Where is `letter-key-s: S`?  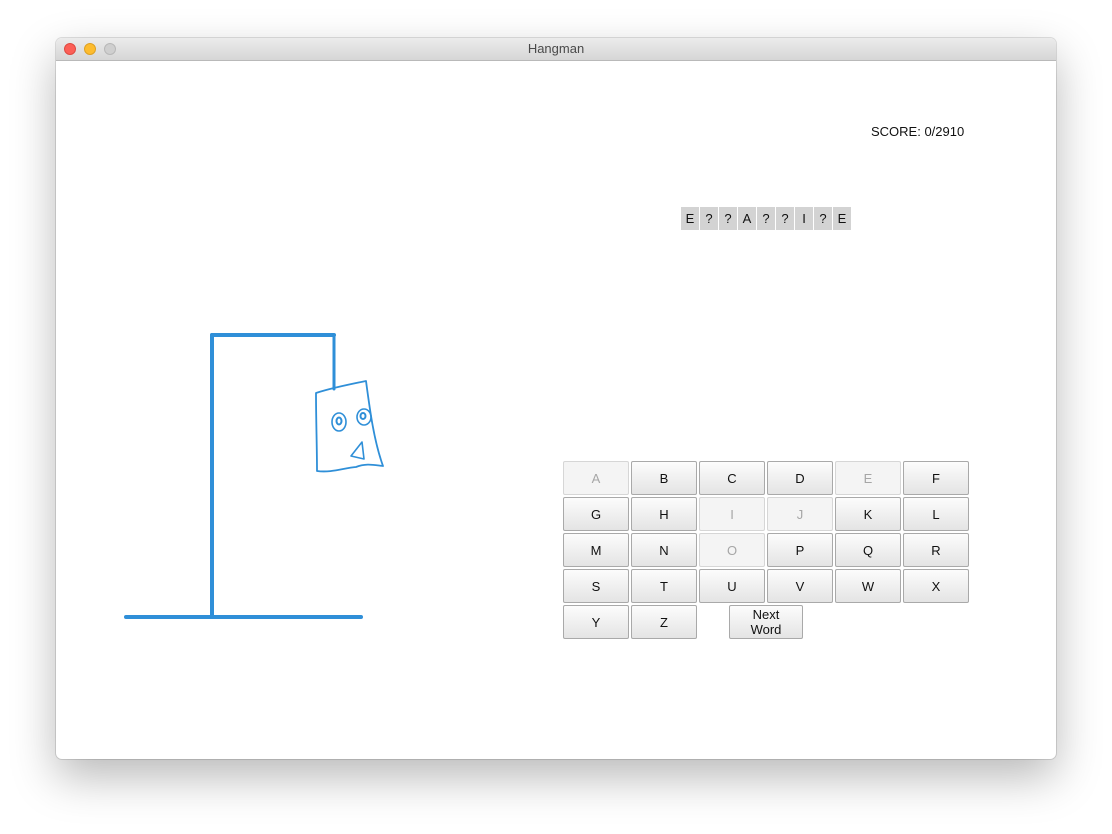
letter-key-s: S is located at coordinates (596, 586).